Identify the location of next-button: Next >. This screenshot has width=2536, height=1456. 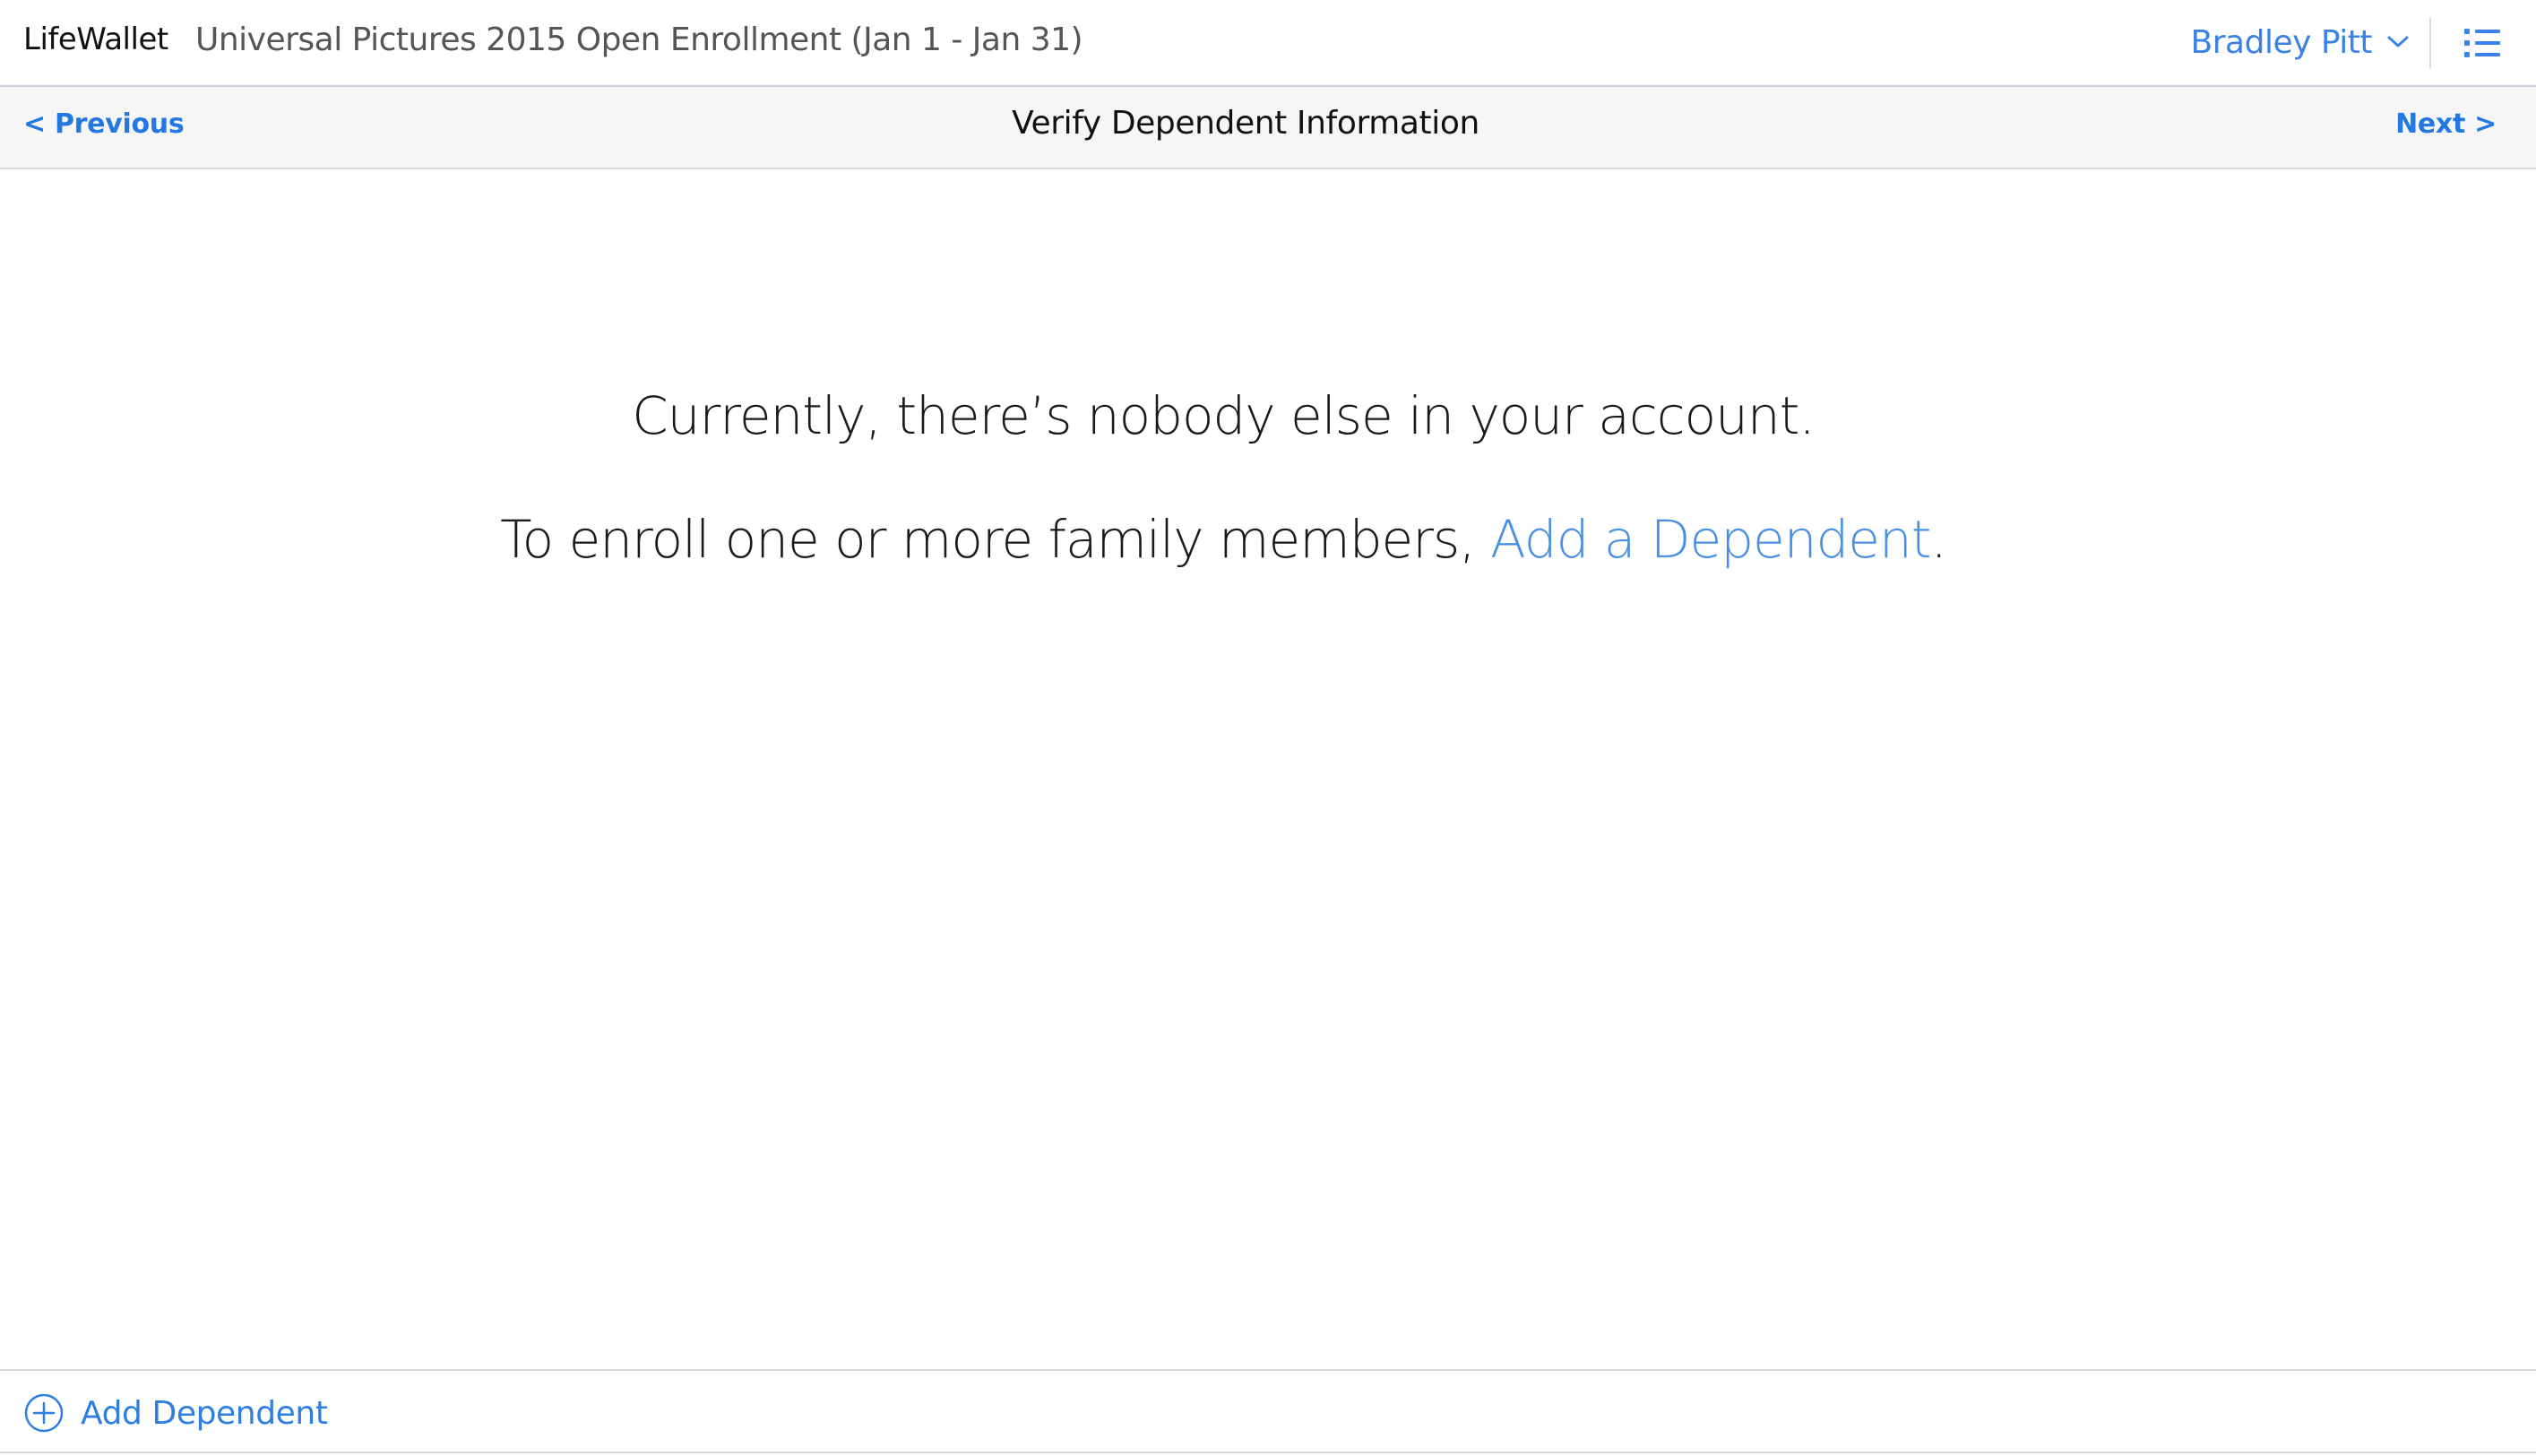
(2446, 124).